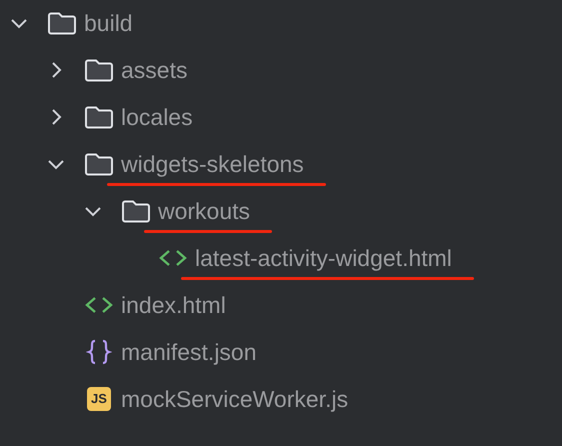 This screenshot has height=446, width=562. Describe the element at coordinates (173, 305) in the screenshot. I see `file-name: index.html` at that location.